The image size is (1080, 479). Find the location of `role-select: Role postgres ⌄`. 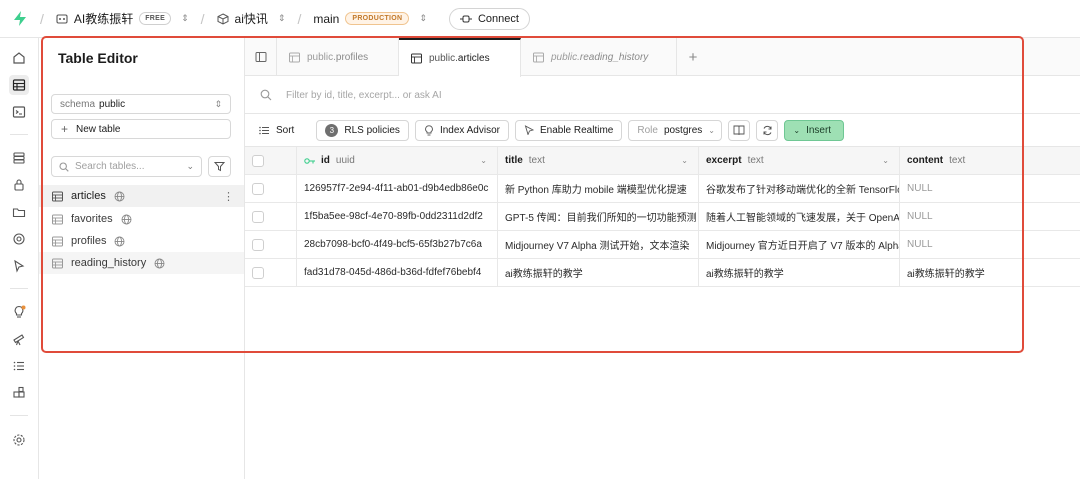

role-select: Role postgres ⌄ is located at coordinates (675, 130).